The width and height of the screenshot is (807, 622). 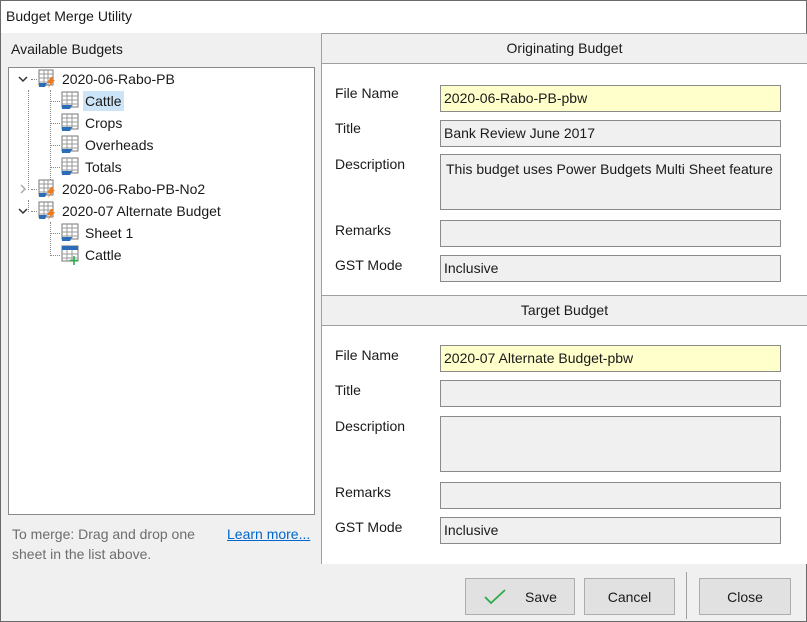 What do you see at coordinates (370, 164) in the screenshot?
I see `orig-description-label: Description` at bounding box center [370, 164].